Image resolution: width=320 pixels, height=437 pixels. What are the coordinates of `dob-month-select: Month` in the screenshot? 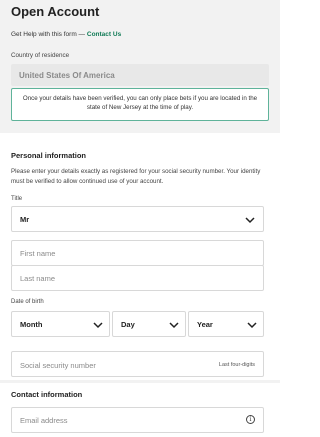 It's located at (60, 324).